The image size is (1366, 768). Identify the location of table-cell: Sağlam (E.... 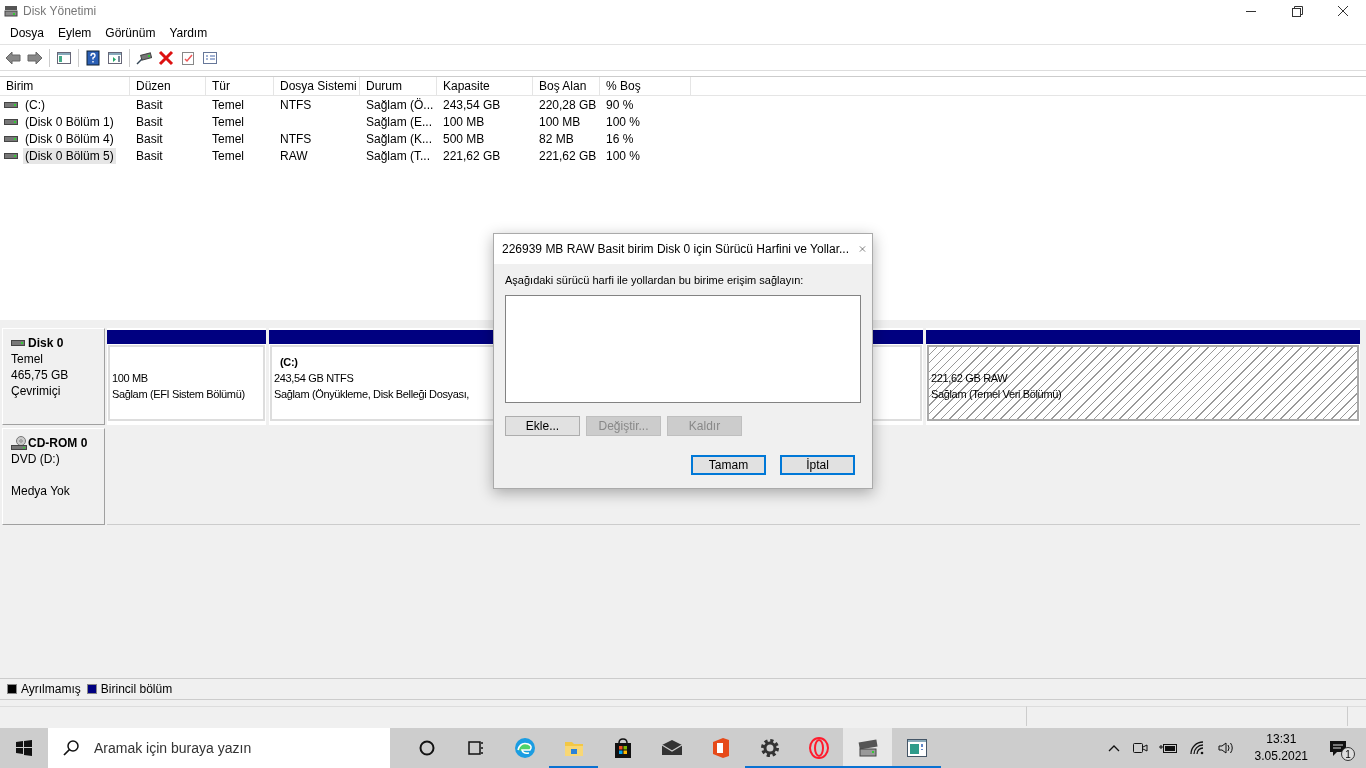
(399, 121).